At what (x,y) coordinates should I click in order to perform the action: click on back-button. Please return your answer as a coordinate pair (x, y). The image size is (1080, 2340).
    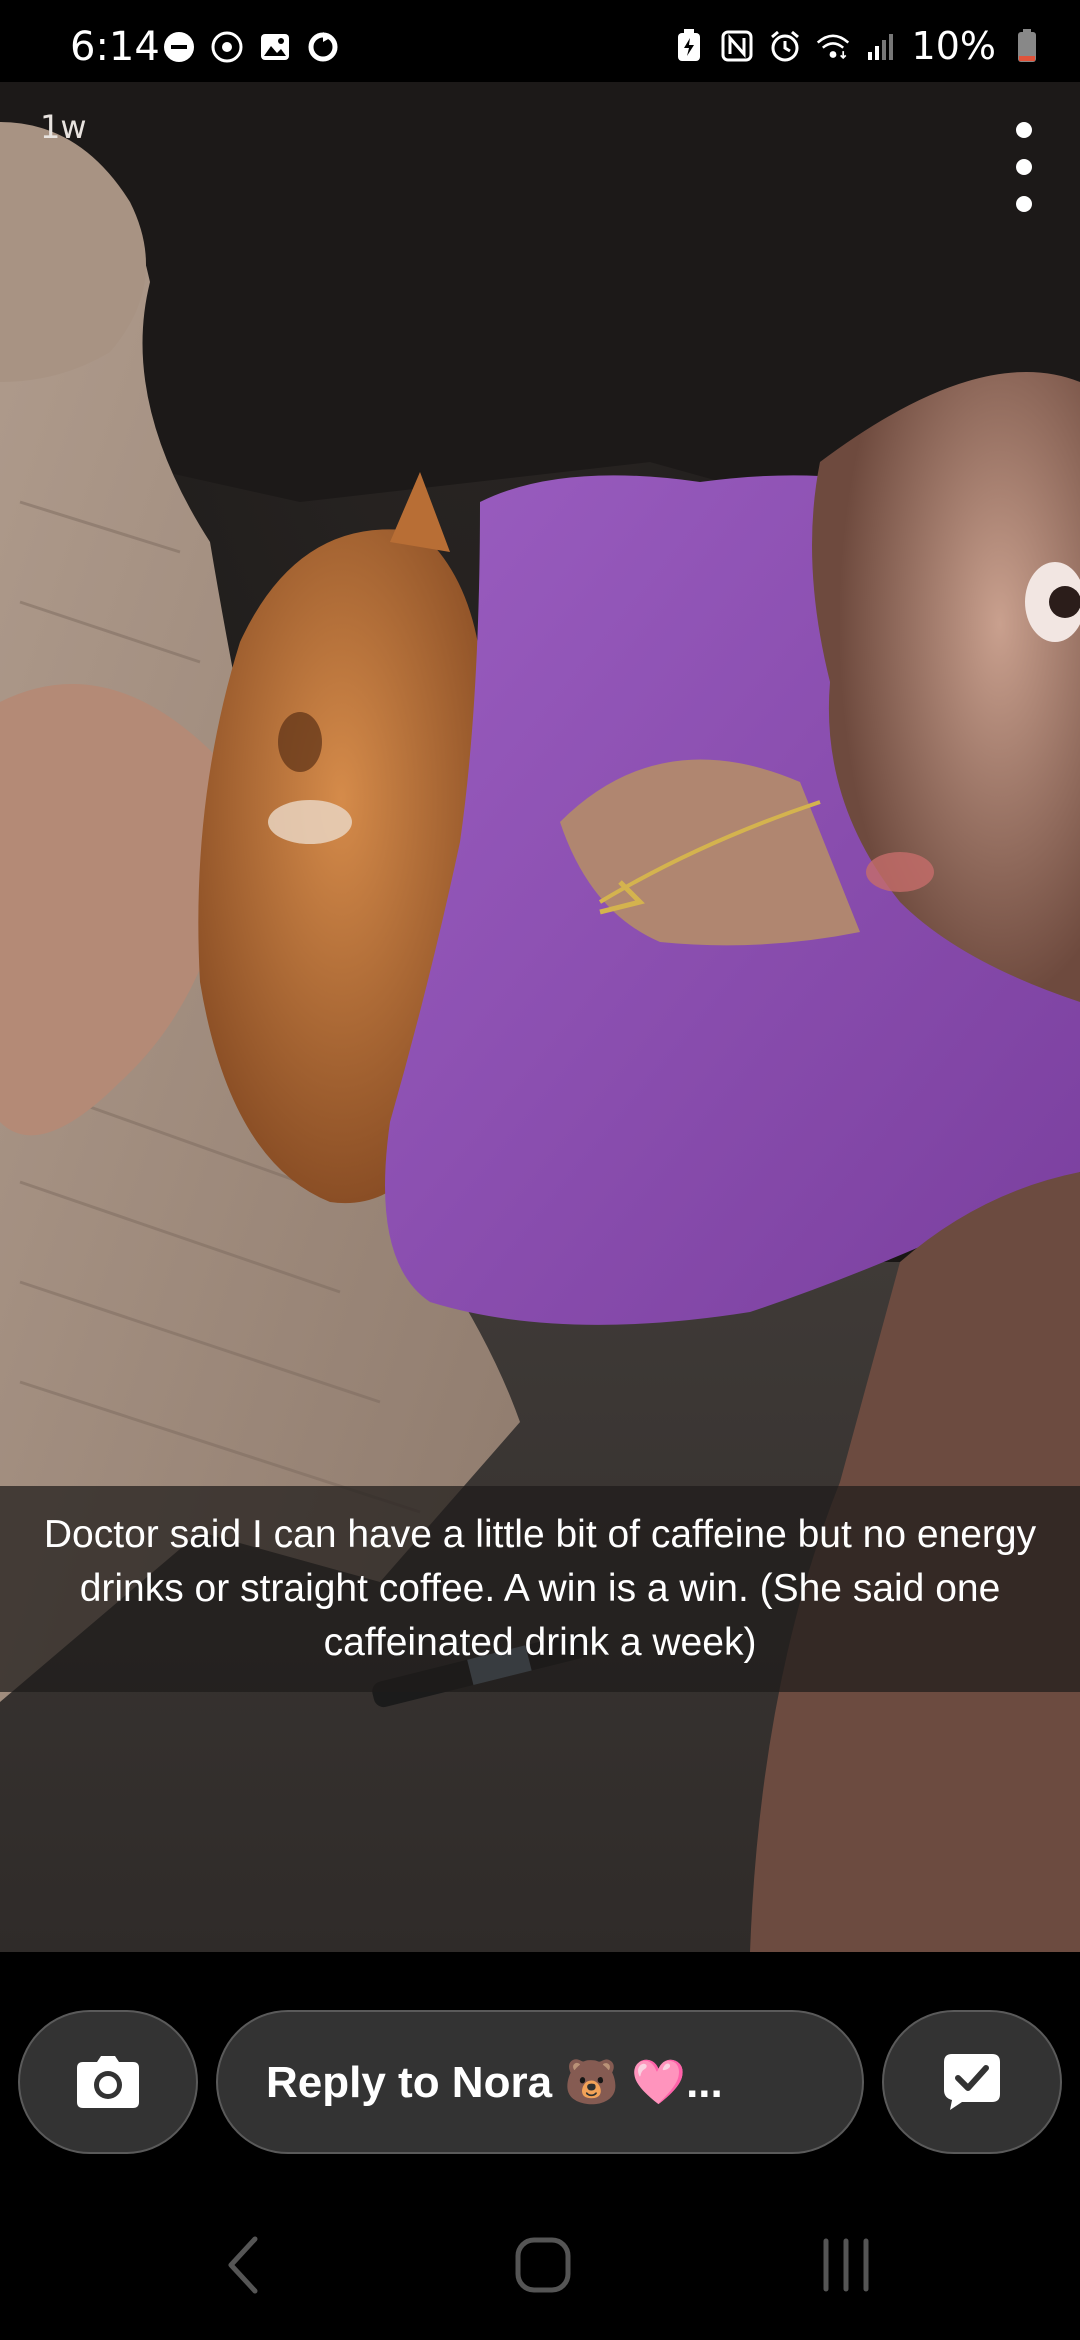
    Looking at the image, I should click on (243, 2265).